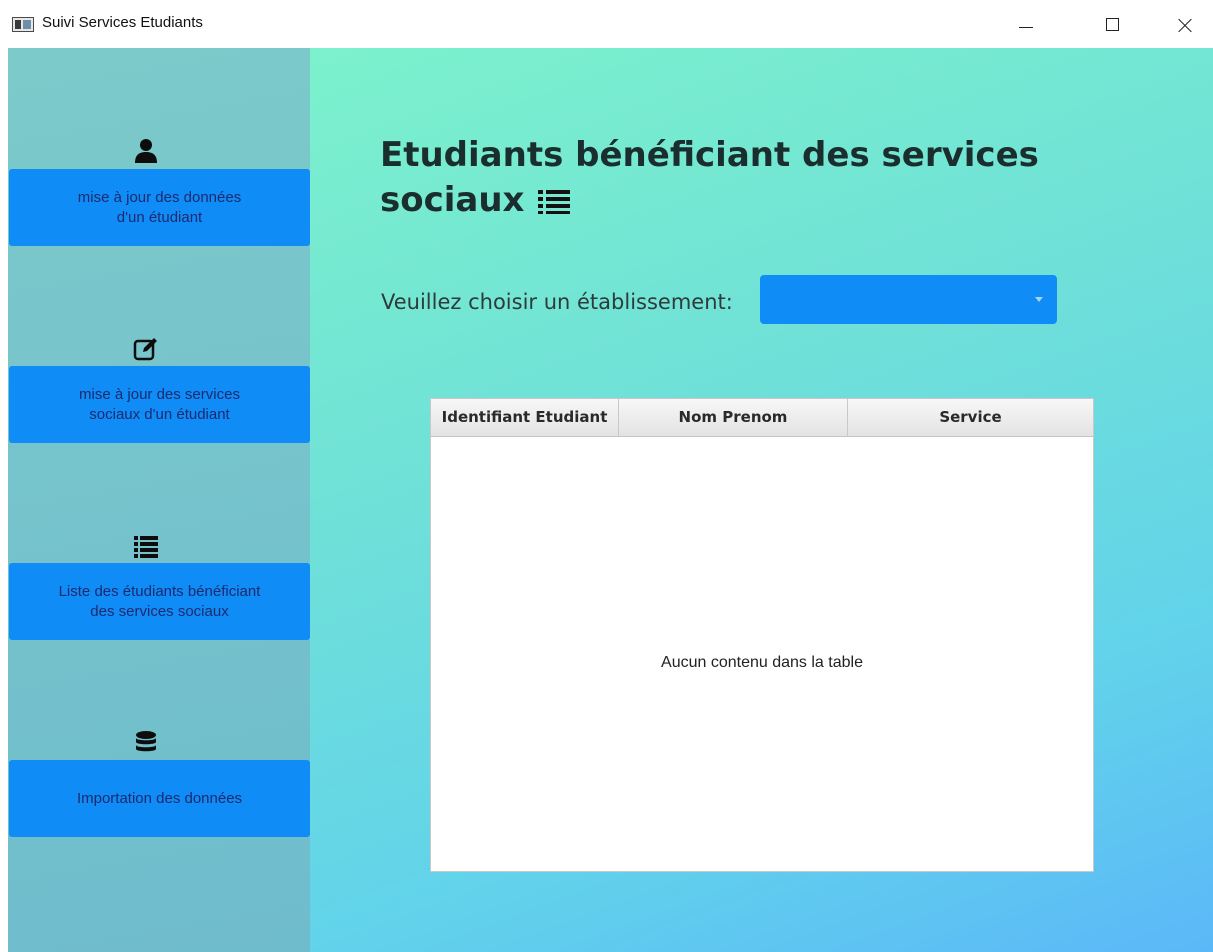  I want to click on nav-label-line: mise à jour des données, so click(159, 197).